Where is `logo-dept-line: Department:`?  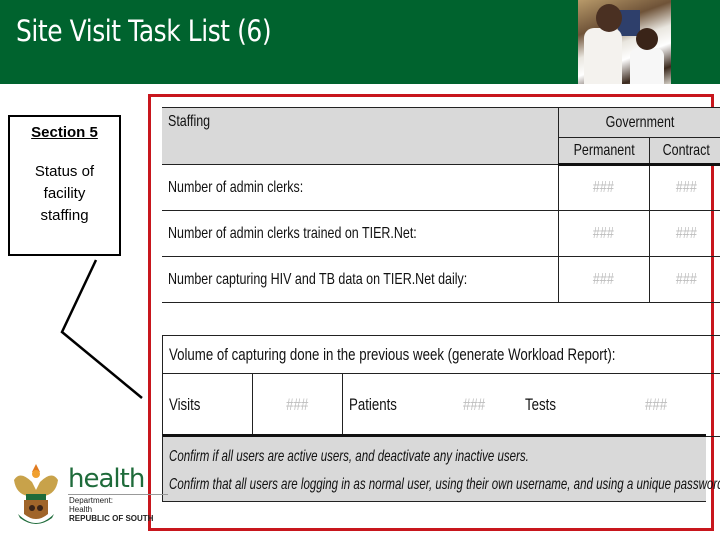 logo-dept-line: Department: is located at coordinates (91, 500).